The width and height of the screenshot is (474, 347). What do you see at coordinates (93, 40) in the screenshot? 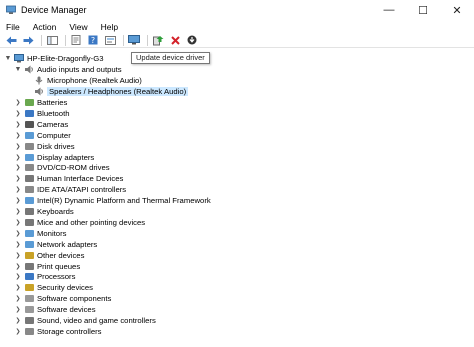
I see `help-icon: ?` at bounding box center [93, 40].